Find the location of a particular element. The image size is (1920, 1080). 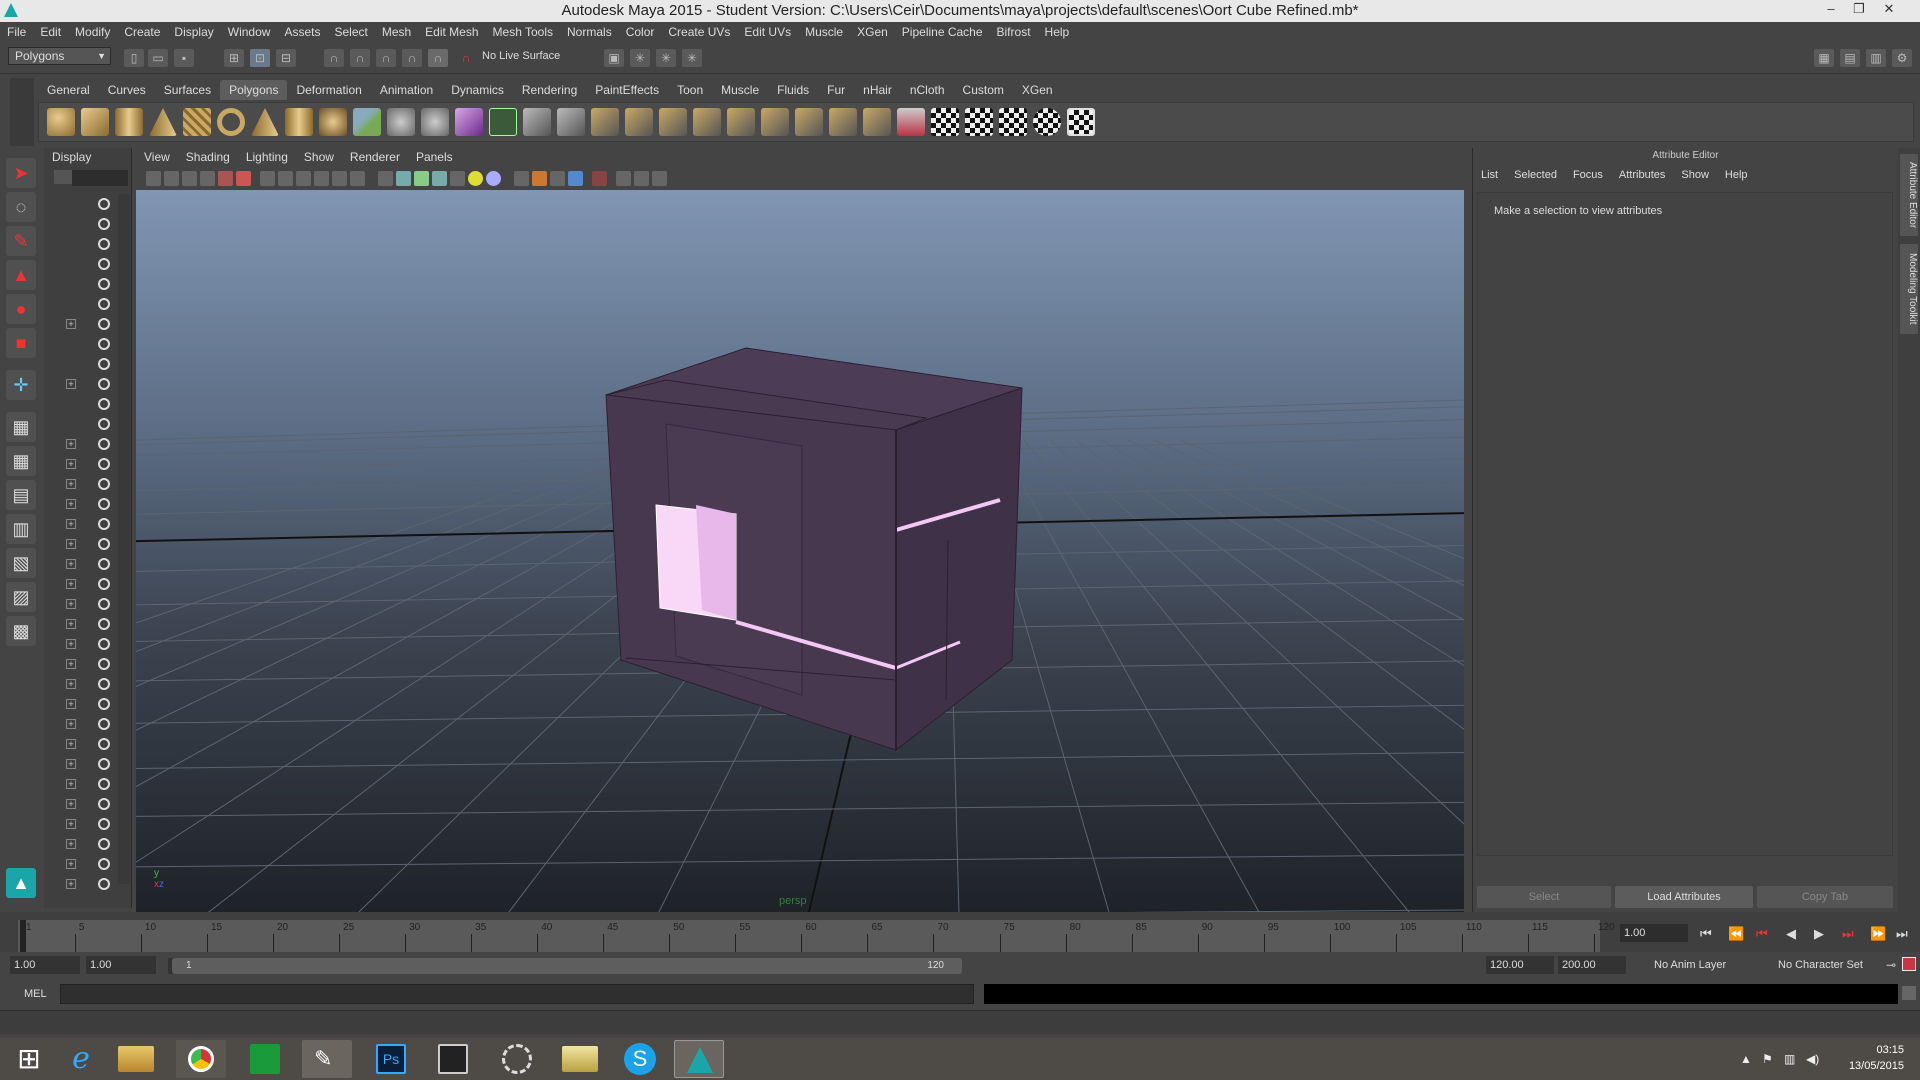

menu-normals: Normals is located at coordinates (589, 32).